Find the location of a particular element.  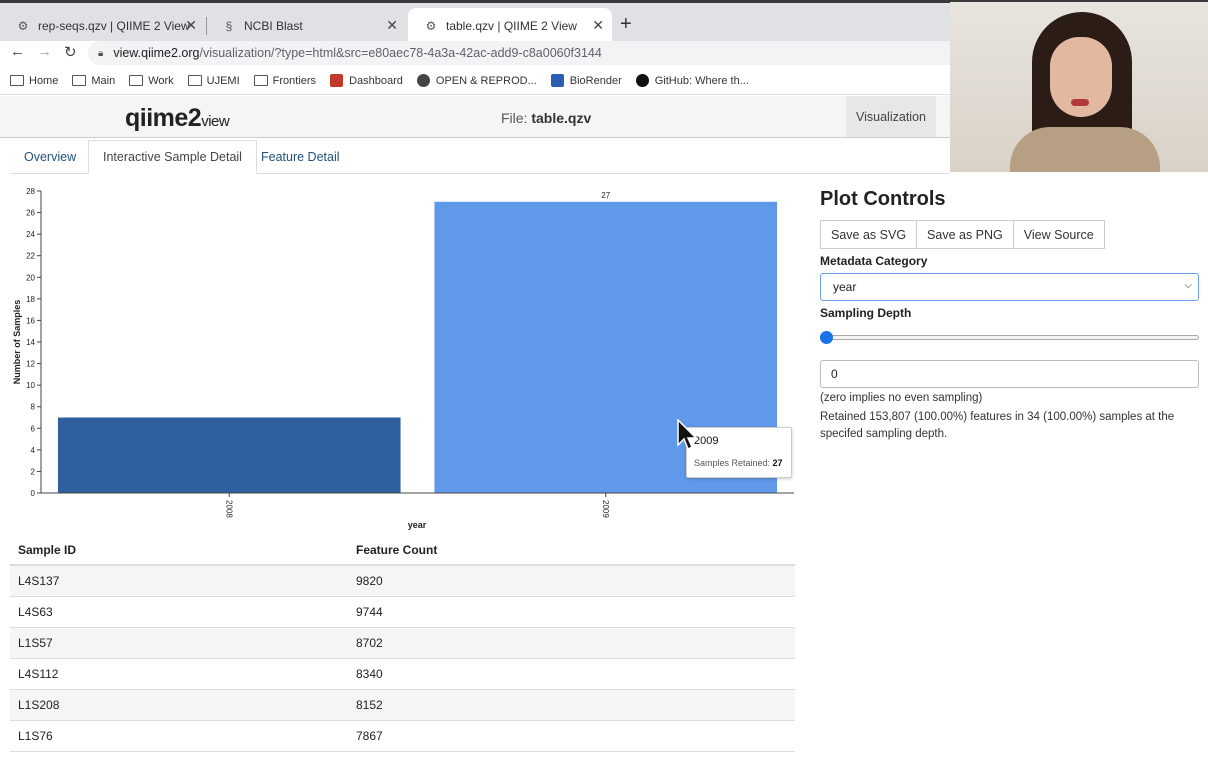

bar-2008 is located at coordinates (229, 455).